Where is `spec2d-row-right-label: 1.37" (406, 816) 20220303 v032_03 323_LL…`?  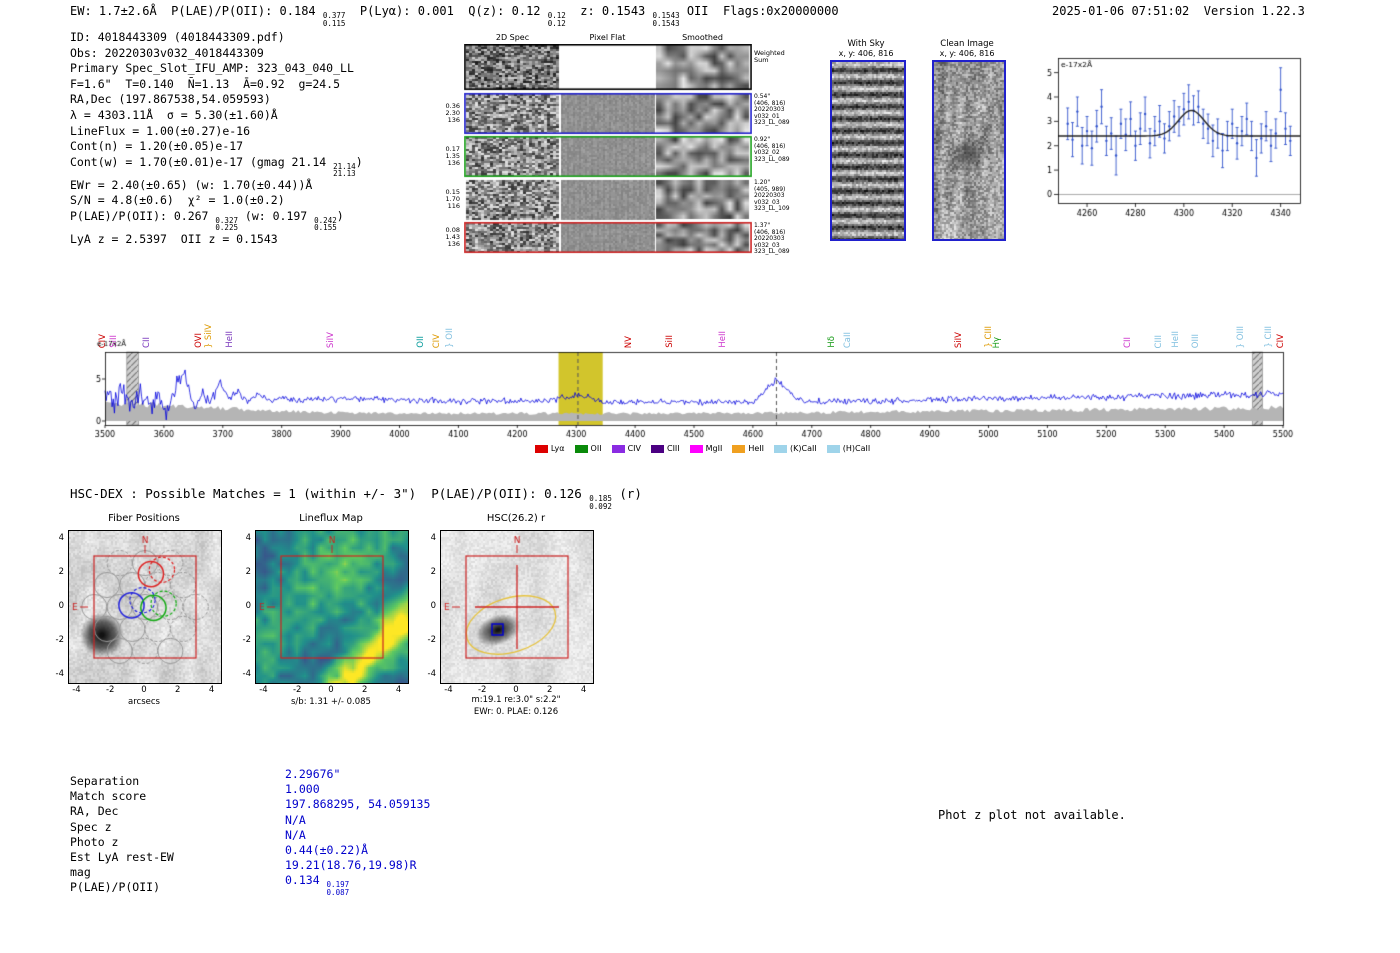
spec2d-row-right-label: 1.37" (406, 816) 20220303 v032_03 323_LL… is located at coordinates (772, 239).